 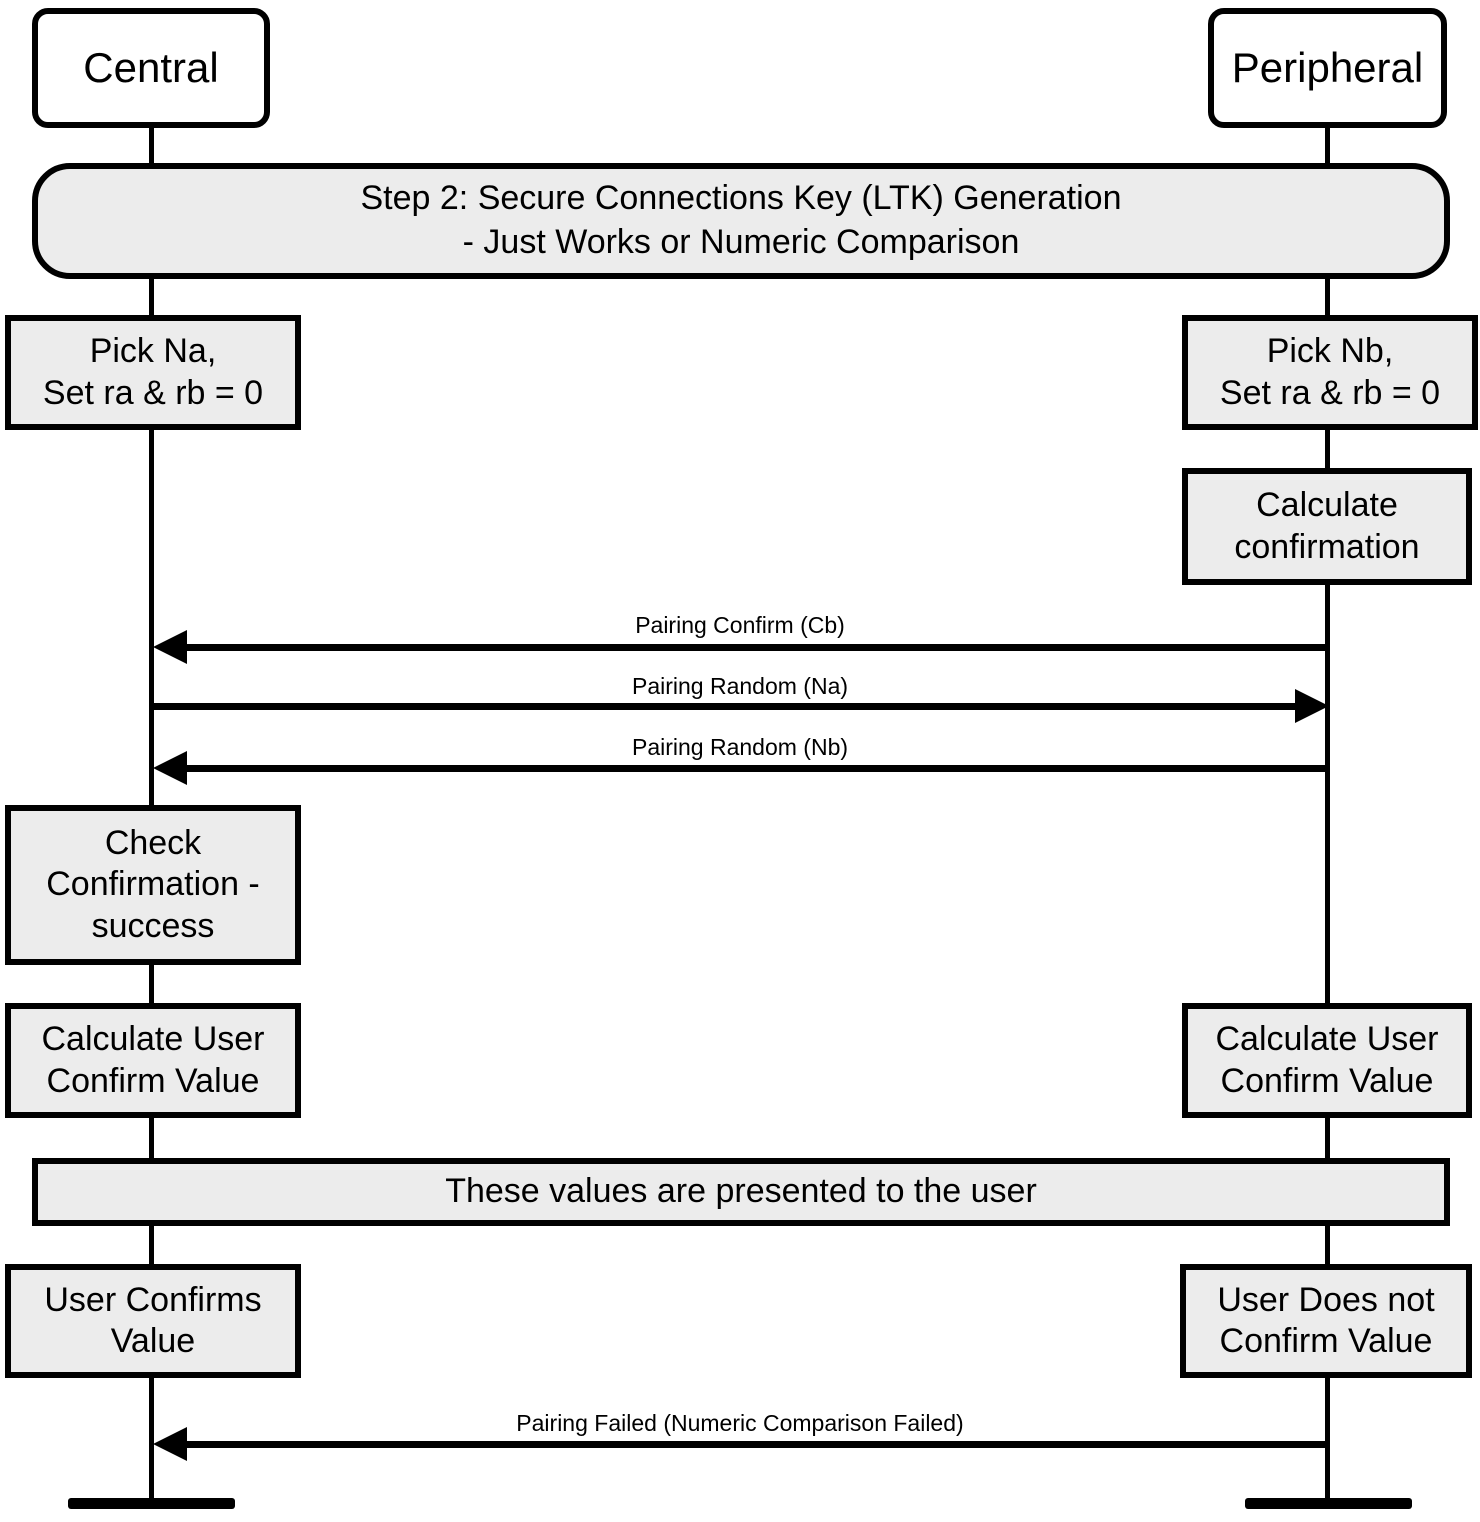 I want to click on action-pick-nb-line2: Set ra & rb = 0, so click(x=1330, y=392).